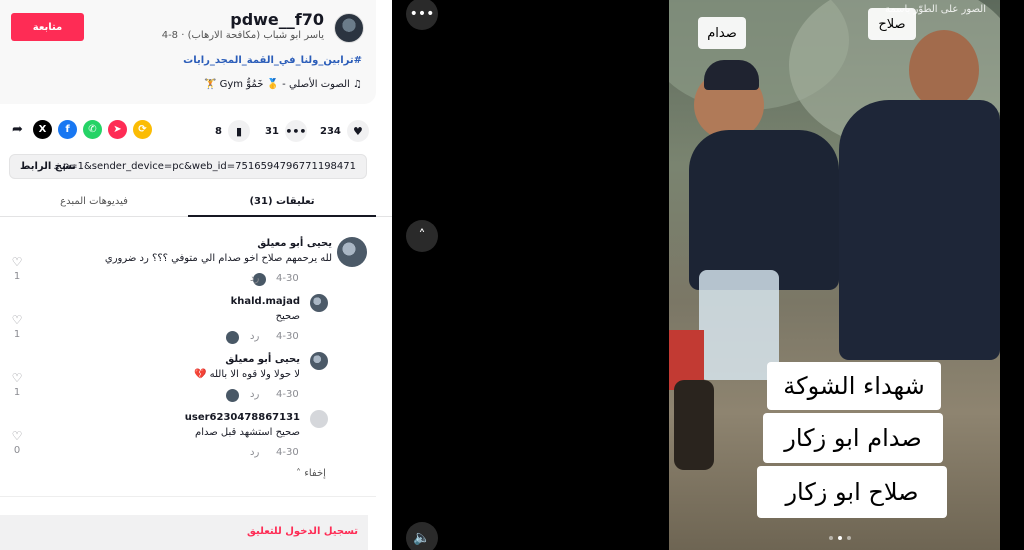  I want to click on active-tab-indicator, so click(282, 216).